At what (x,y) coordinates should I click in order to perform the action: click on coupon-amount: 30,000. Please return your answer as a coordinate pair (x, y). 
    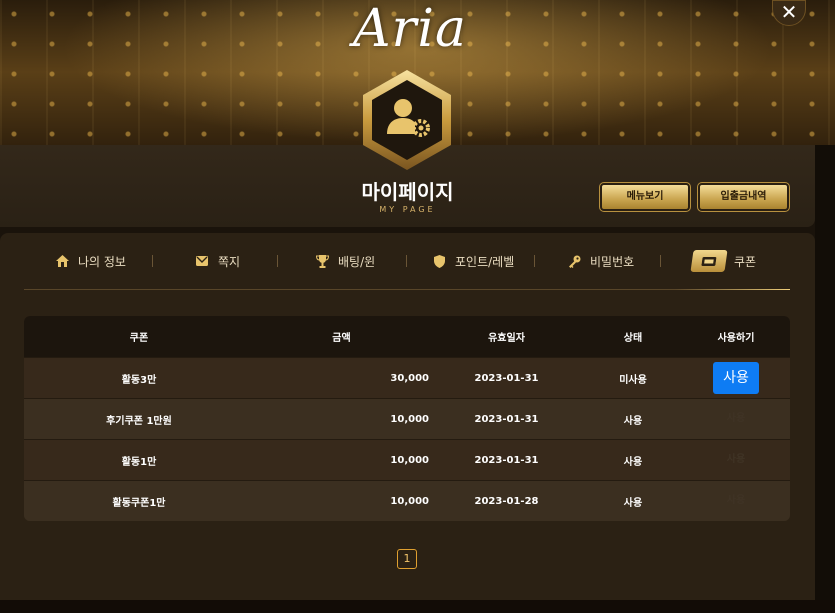
    Looking at the image, I should click on (409, 378).